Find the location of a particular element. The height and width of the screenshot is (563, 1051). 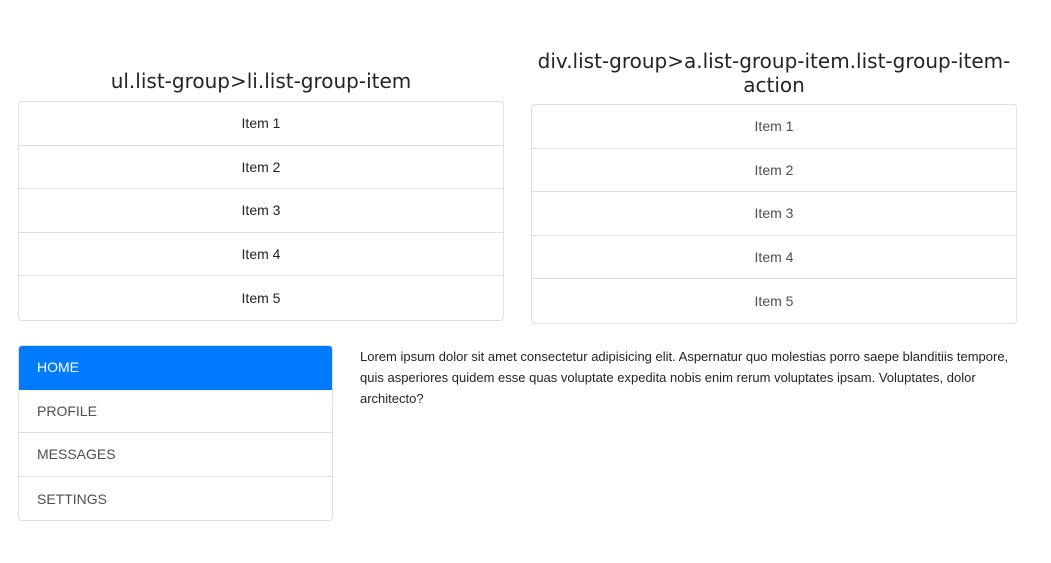

list-item: Item 3 is located at coordinates (261, 211).